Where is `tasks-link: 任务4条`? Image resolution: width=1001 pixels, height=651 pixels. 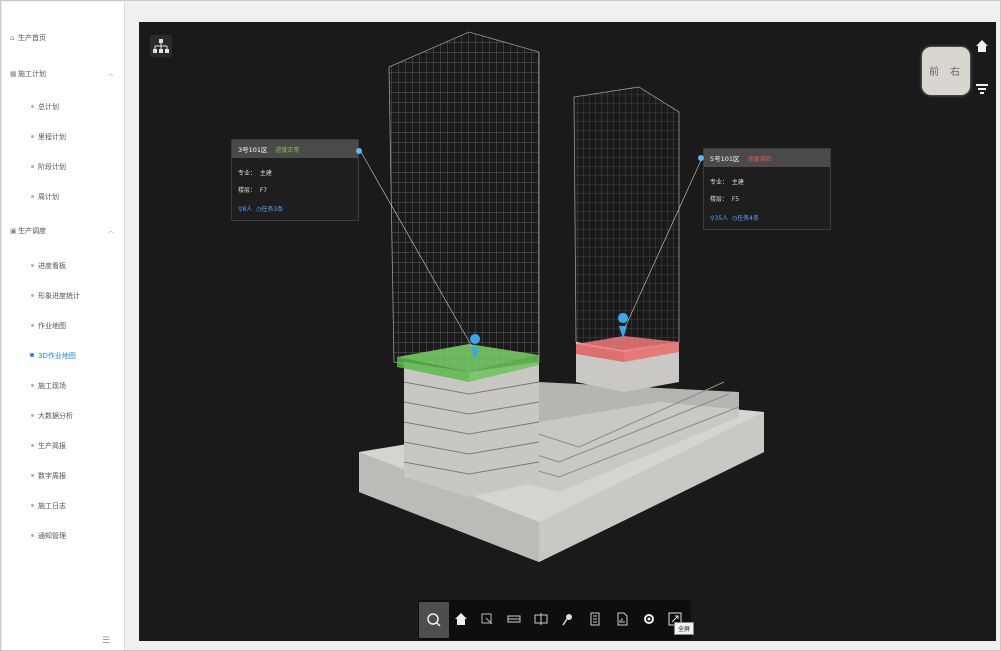 tasks-link: 任务4条 is located at coordinates (748, 218).